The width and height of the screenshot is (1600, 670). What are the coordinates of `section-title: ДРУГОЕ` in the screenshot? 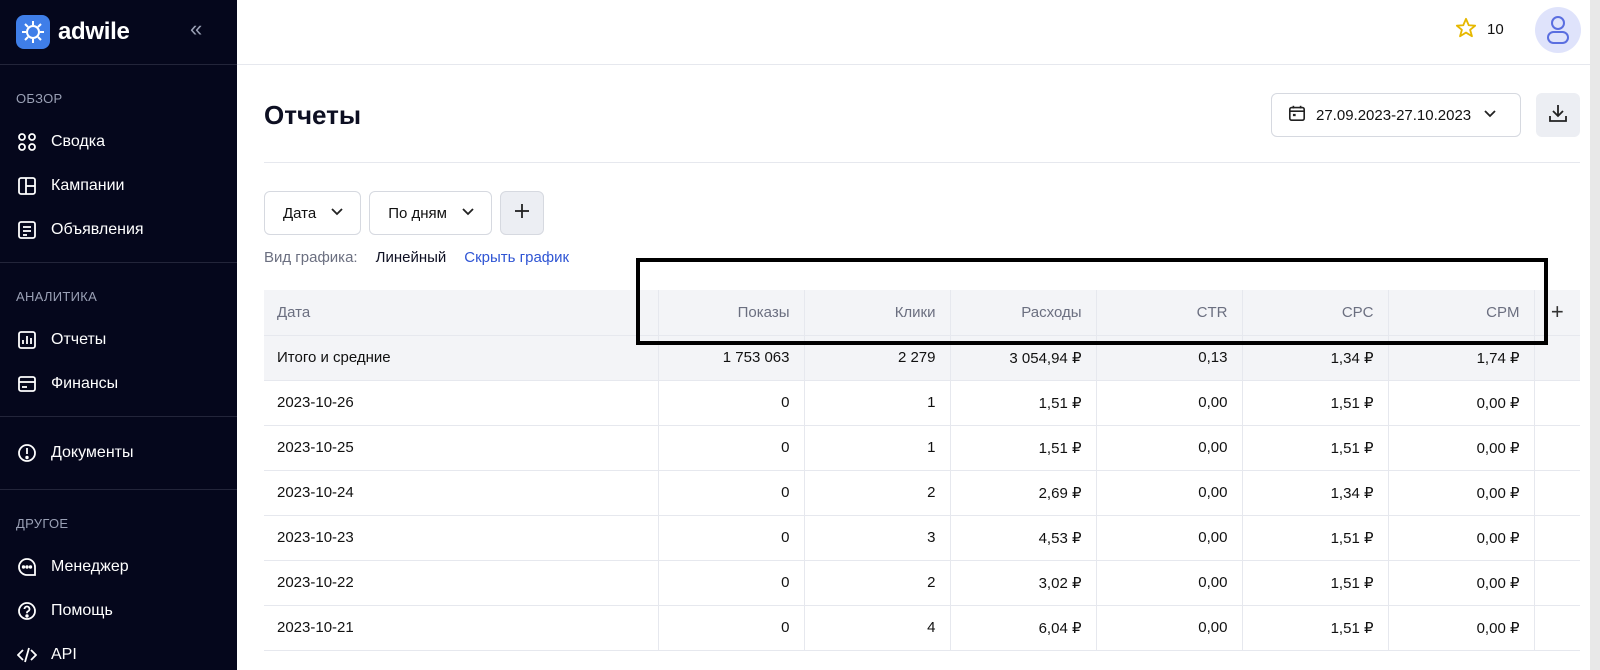 It's located at (42, 523).